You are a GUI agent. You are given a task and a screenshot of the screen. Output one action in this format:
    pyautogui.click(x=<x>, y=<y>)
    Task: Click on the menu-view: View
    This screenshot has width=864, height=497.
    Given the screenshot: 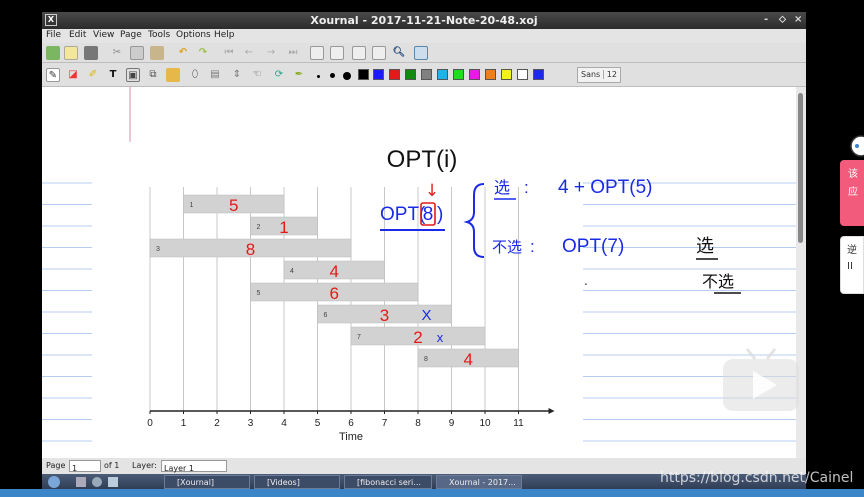 What is the action you would take?
    pyautogui.click(x=103, y=35)
    